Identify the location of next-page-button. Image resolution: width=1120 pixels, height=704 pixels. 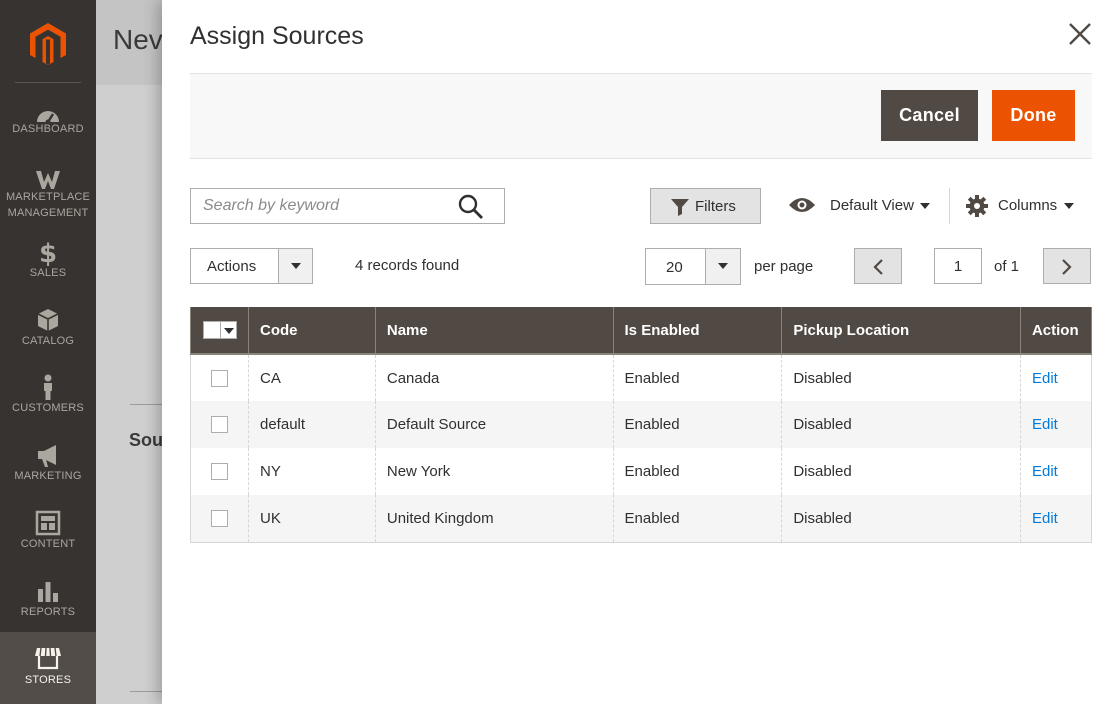
(1067, 266).